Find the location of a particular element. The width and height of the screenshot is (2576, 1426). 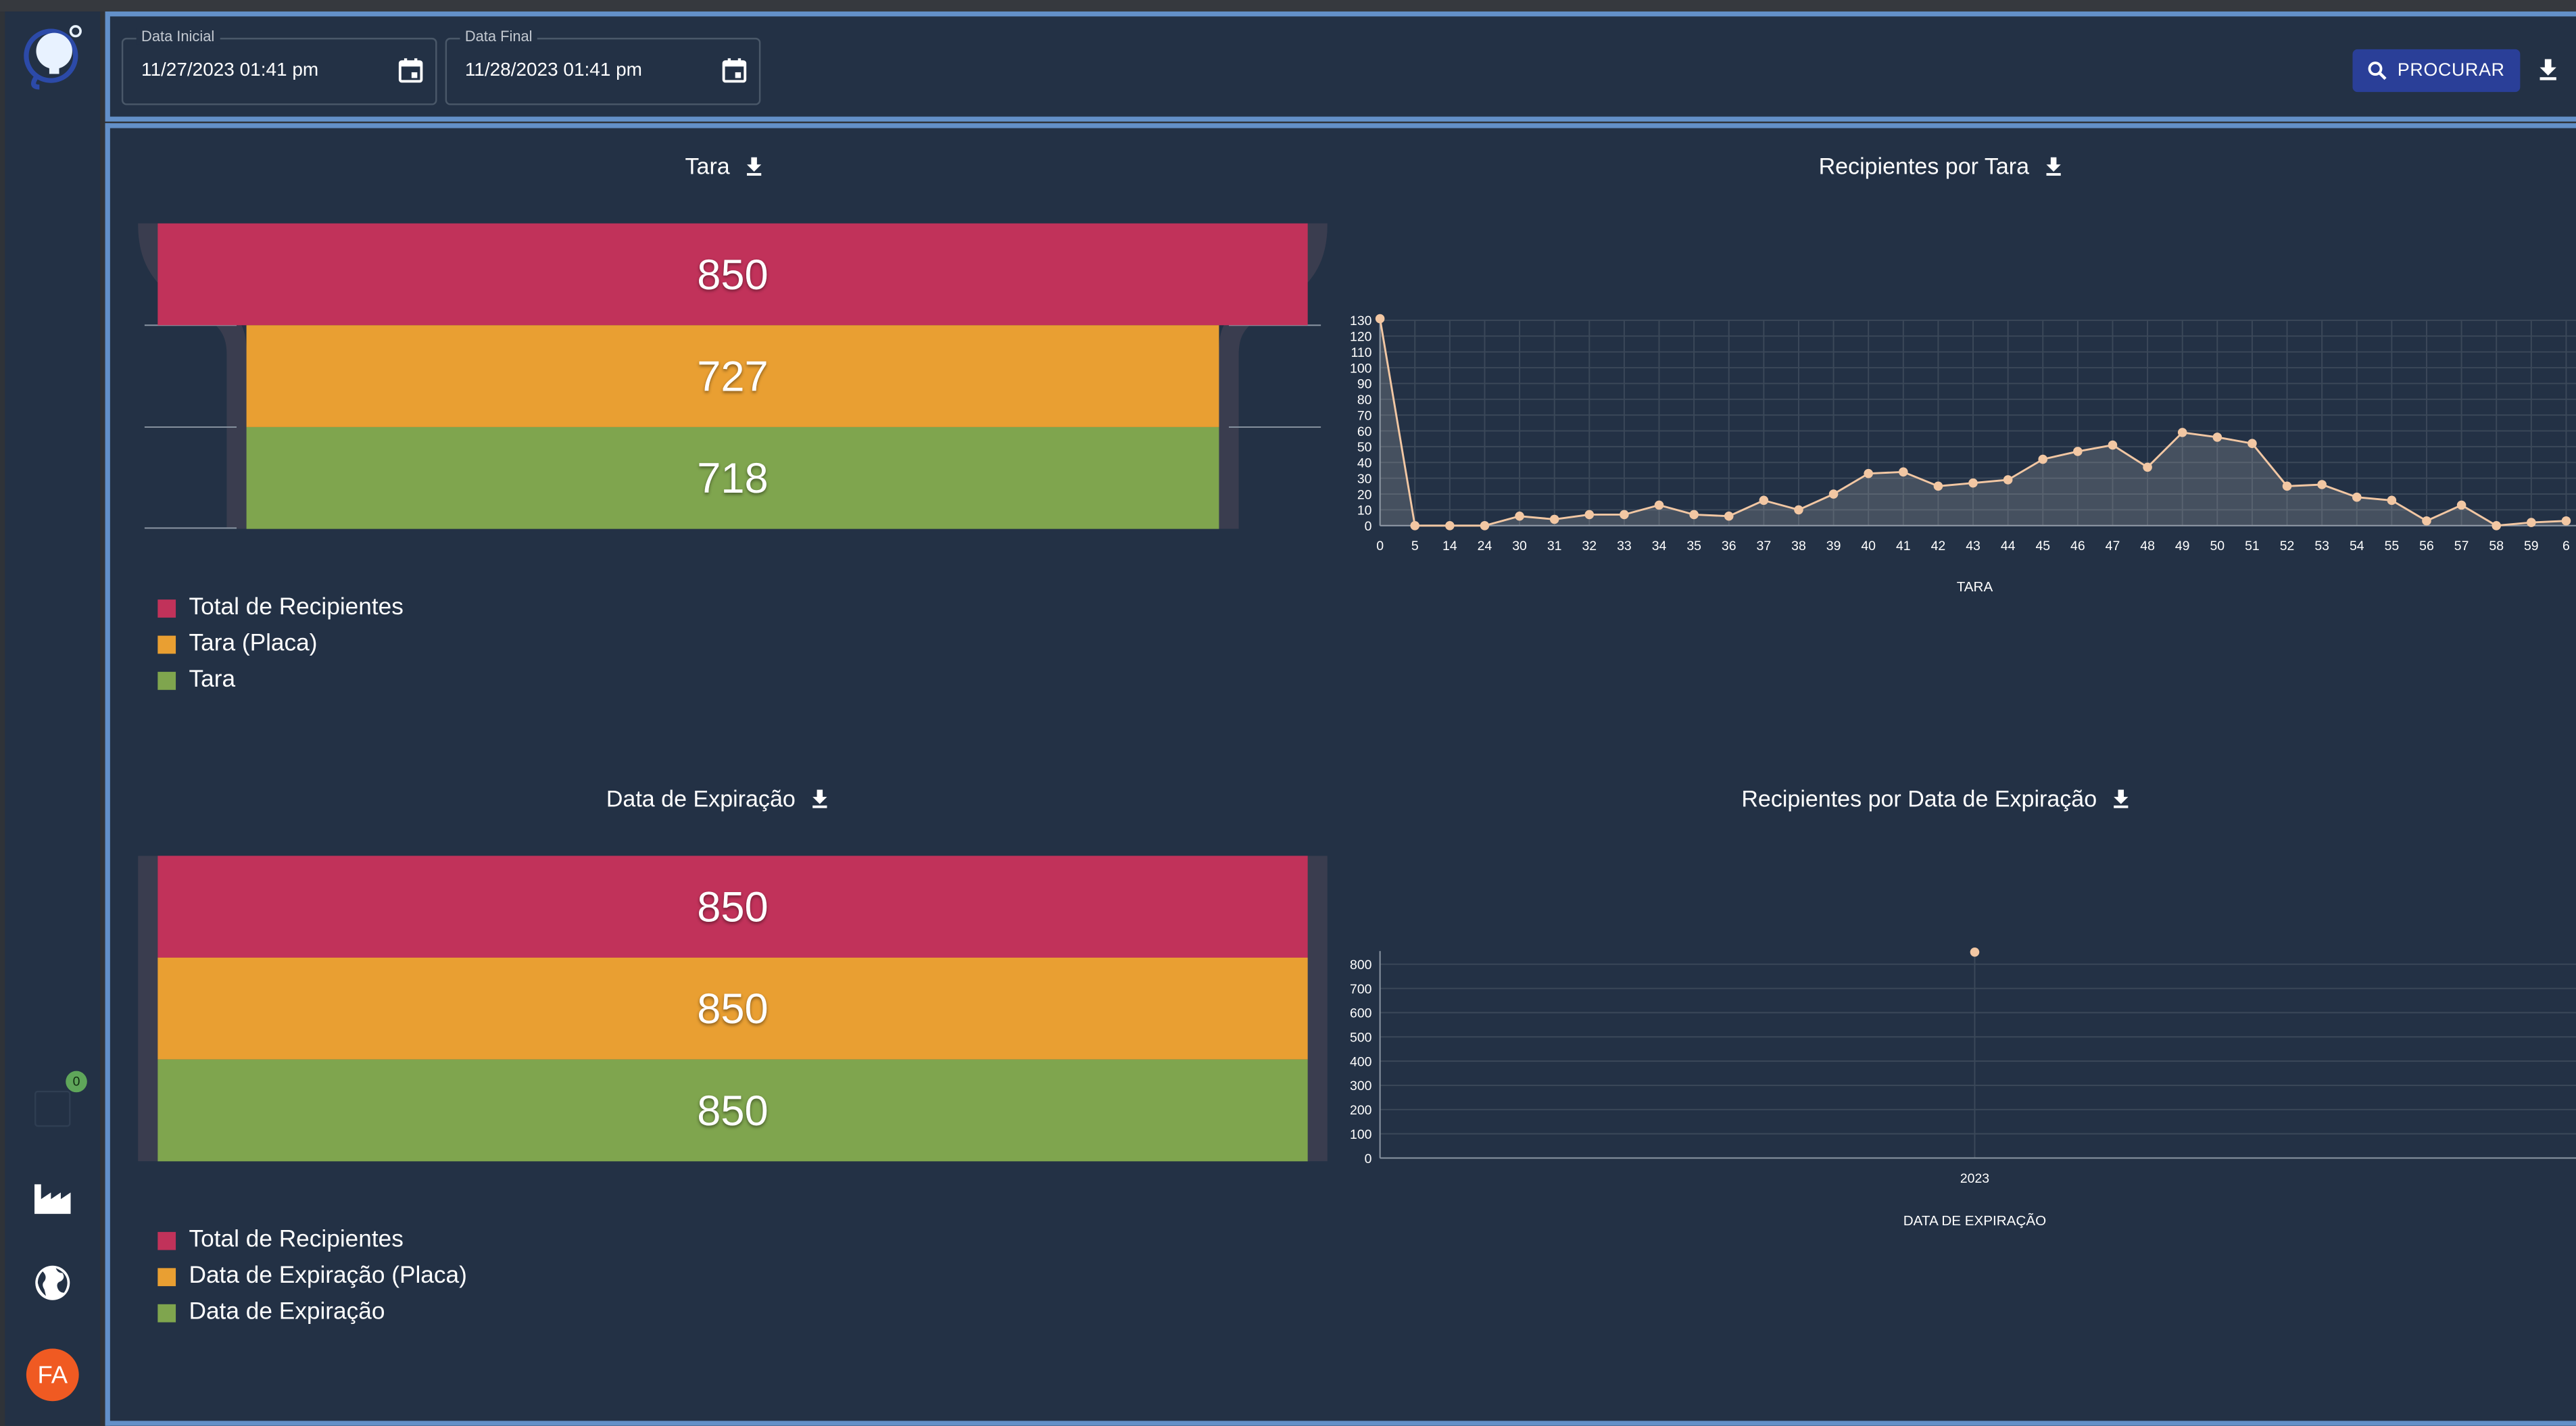

search-button: PROCURAR is located at coordinates (2436, 71).